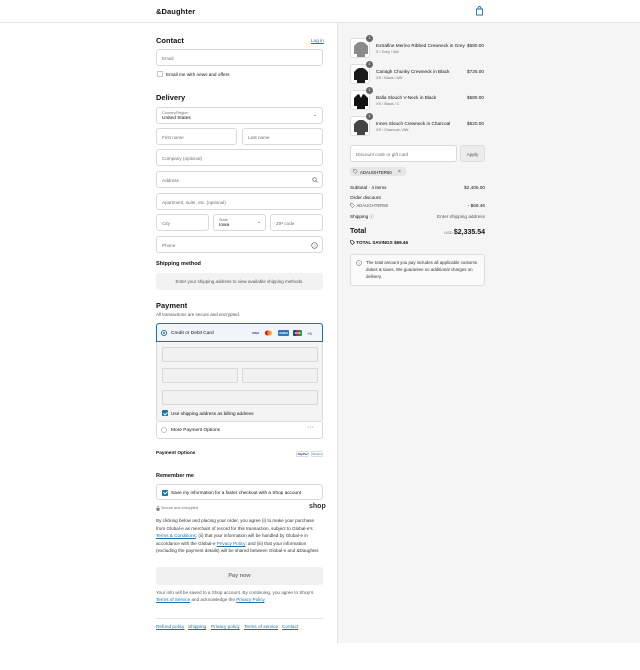  Describe the element at coordinates (231, 543) in the screenshot. I see `privacy-link: Privacy Policy` at that location.